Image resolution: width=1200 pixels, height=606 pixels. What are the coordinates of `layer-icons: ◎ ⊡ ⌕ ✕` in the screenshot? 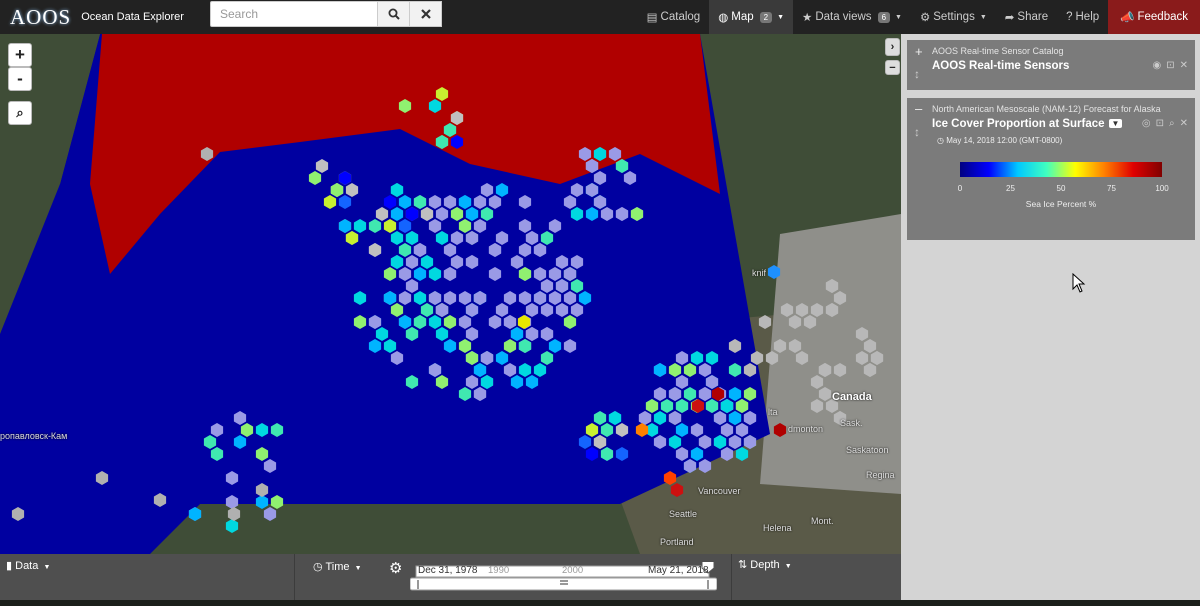 It's located at (1165, 123).